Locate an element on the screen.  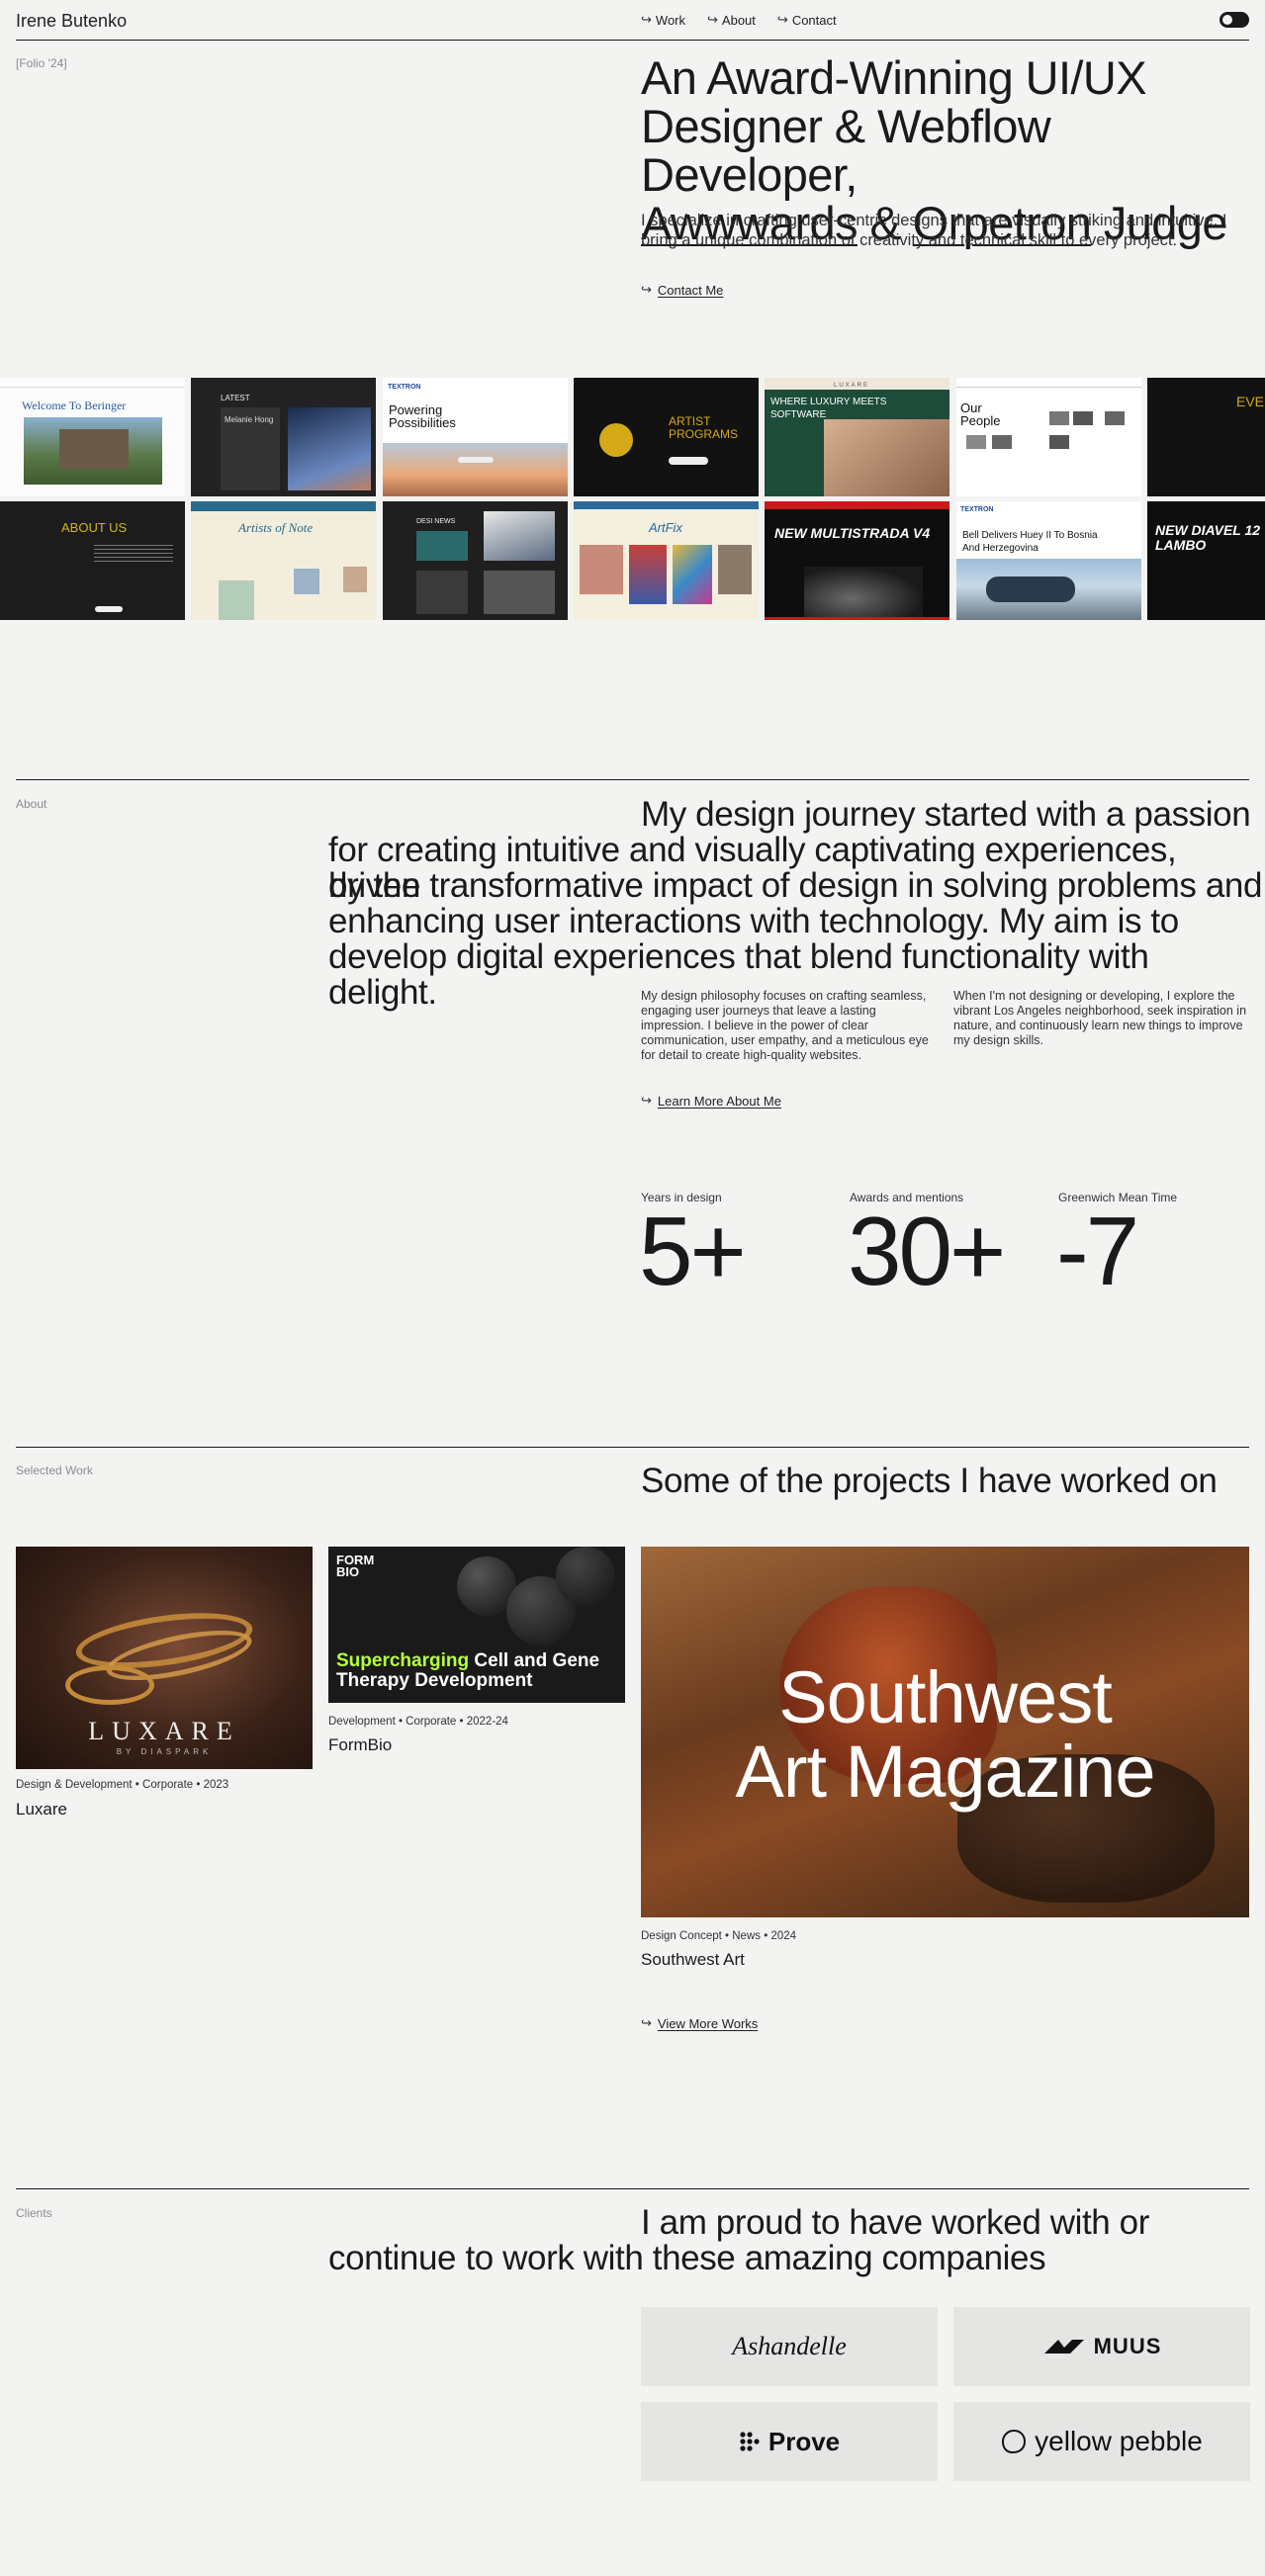
top-navigation: Irene Butenko ↪ Work ↪ About ↪ Contact is located at coordinates (632, 20).